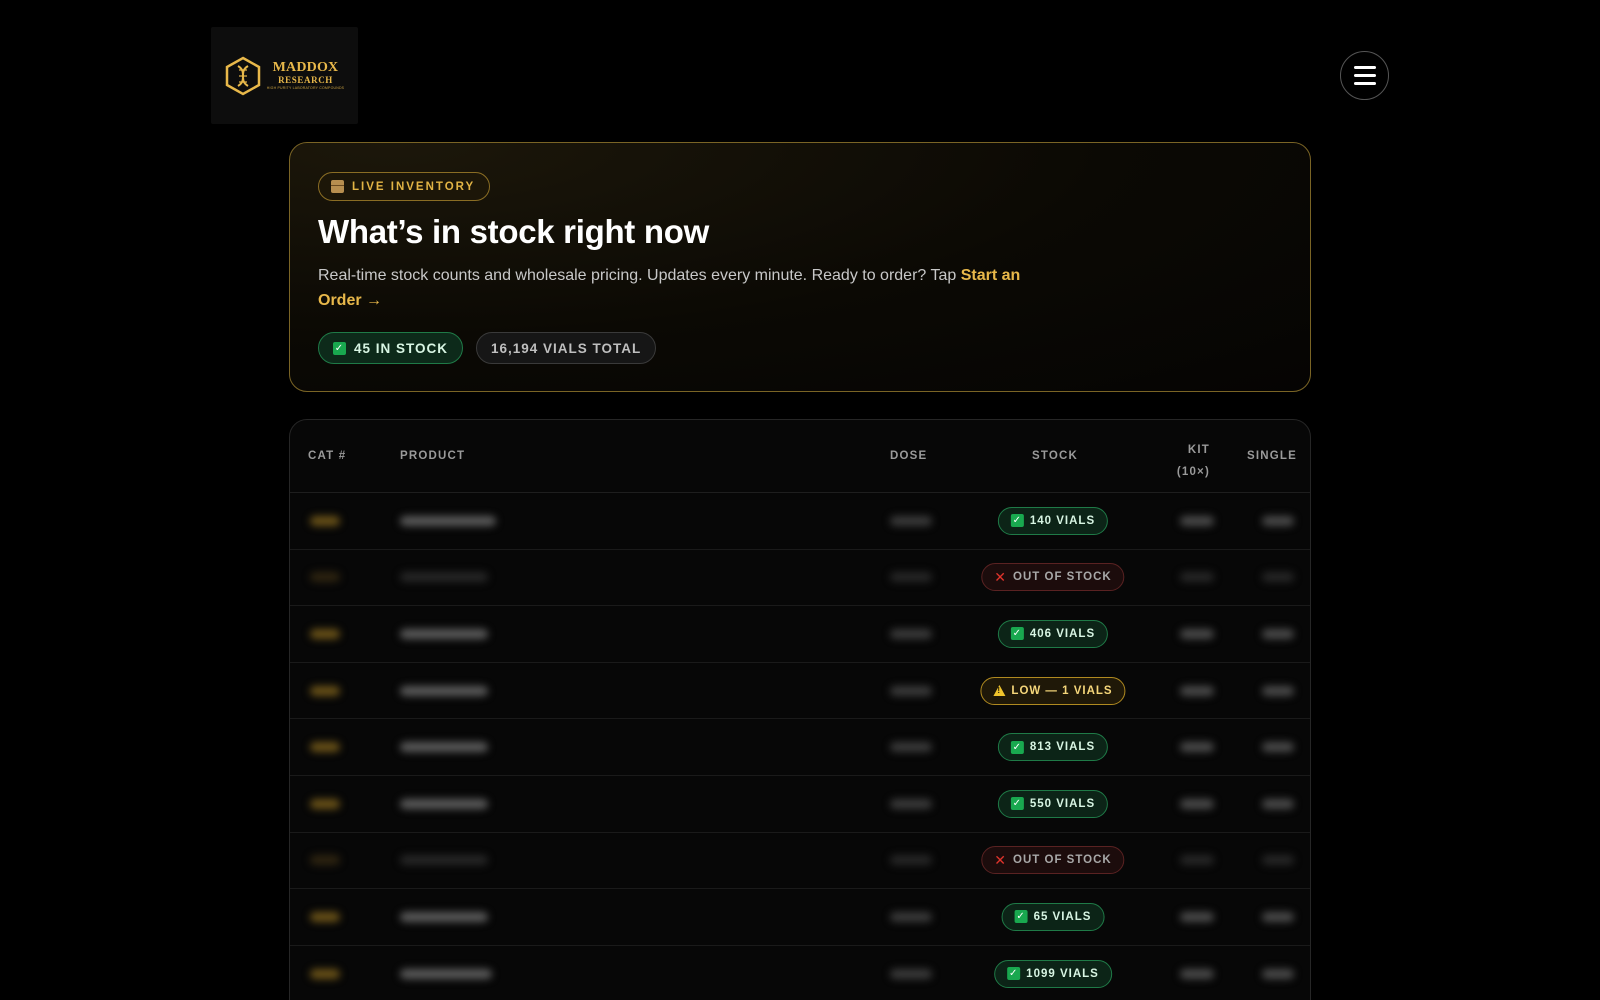 The width and height of the screenshot is (1600, 1000). Describe the element at coordinates (1062, 973) in the screenshot. I see `stock-status-label: 1099 VIALS` at that location.